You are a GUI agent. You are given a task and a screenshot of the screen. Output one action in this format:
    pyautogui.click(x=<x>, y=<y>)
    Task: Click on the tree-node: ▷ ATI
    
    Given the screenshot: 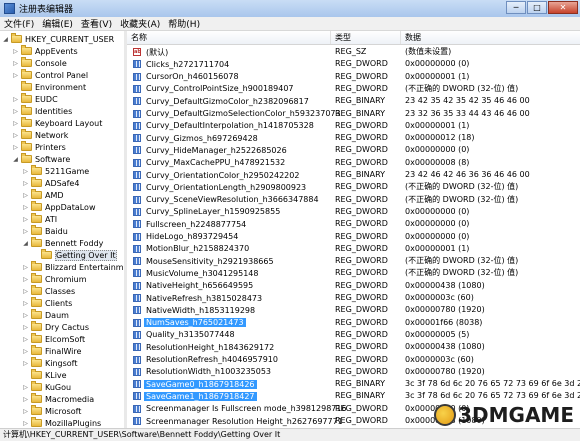 What is the action you would take?
    pyautogui.click(x=39, y=219)
    